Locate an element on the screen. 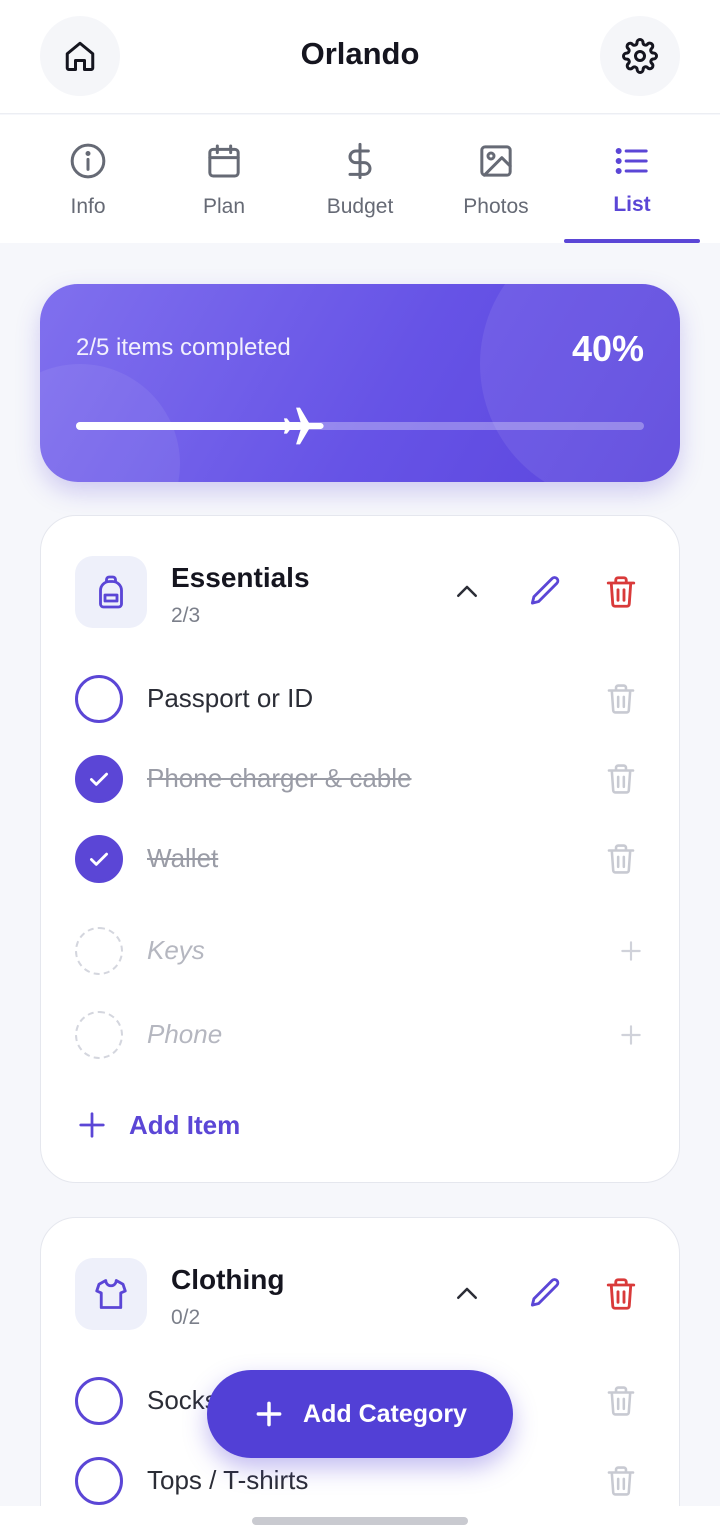  tab-budget: Budget is located at coordinates (360, 179).